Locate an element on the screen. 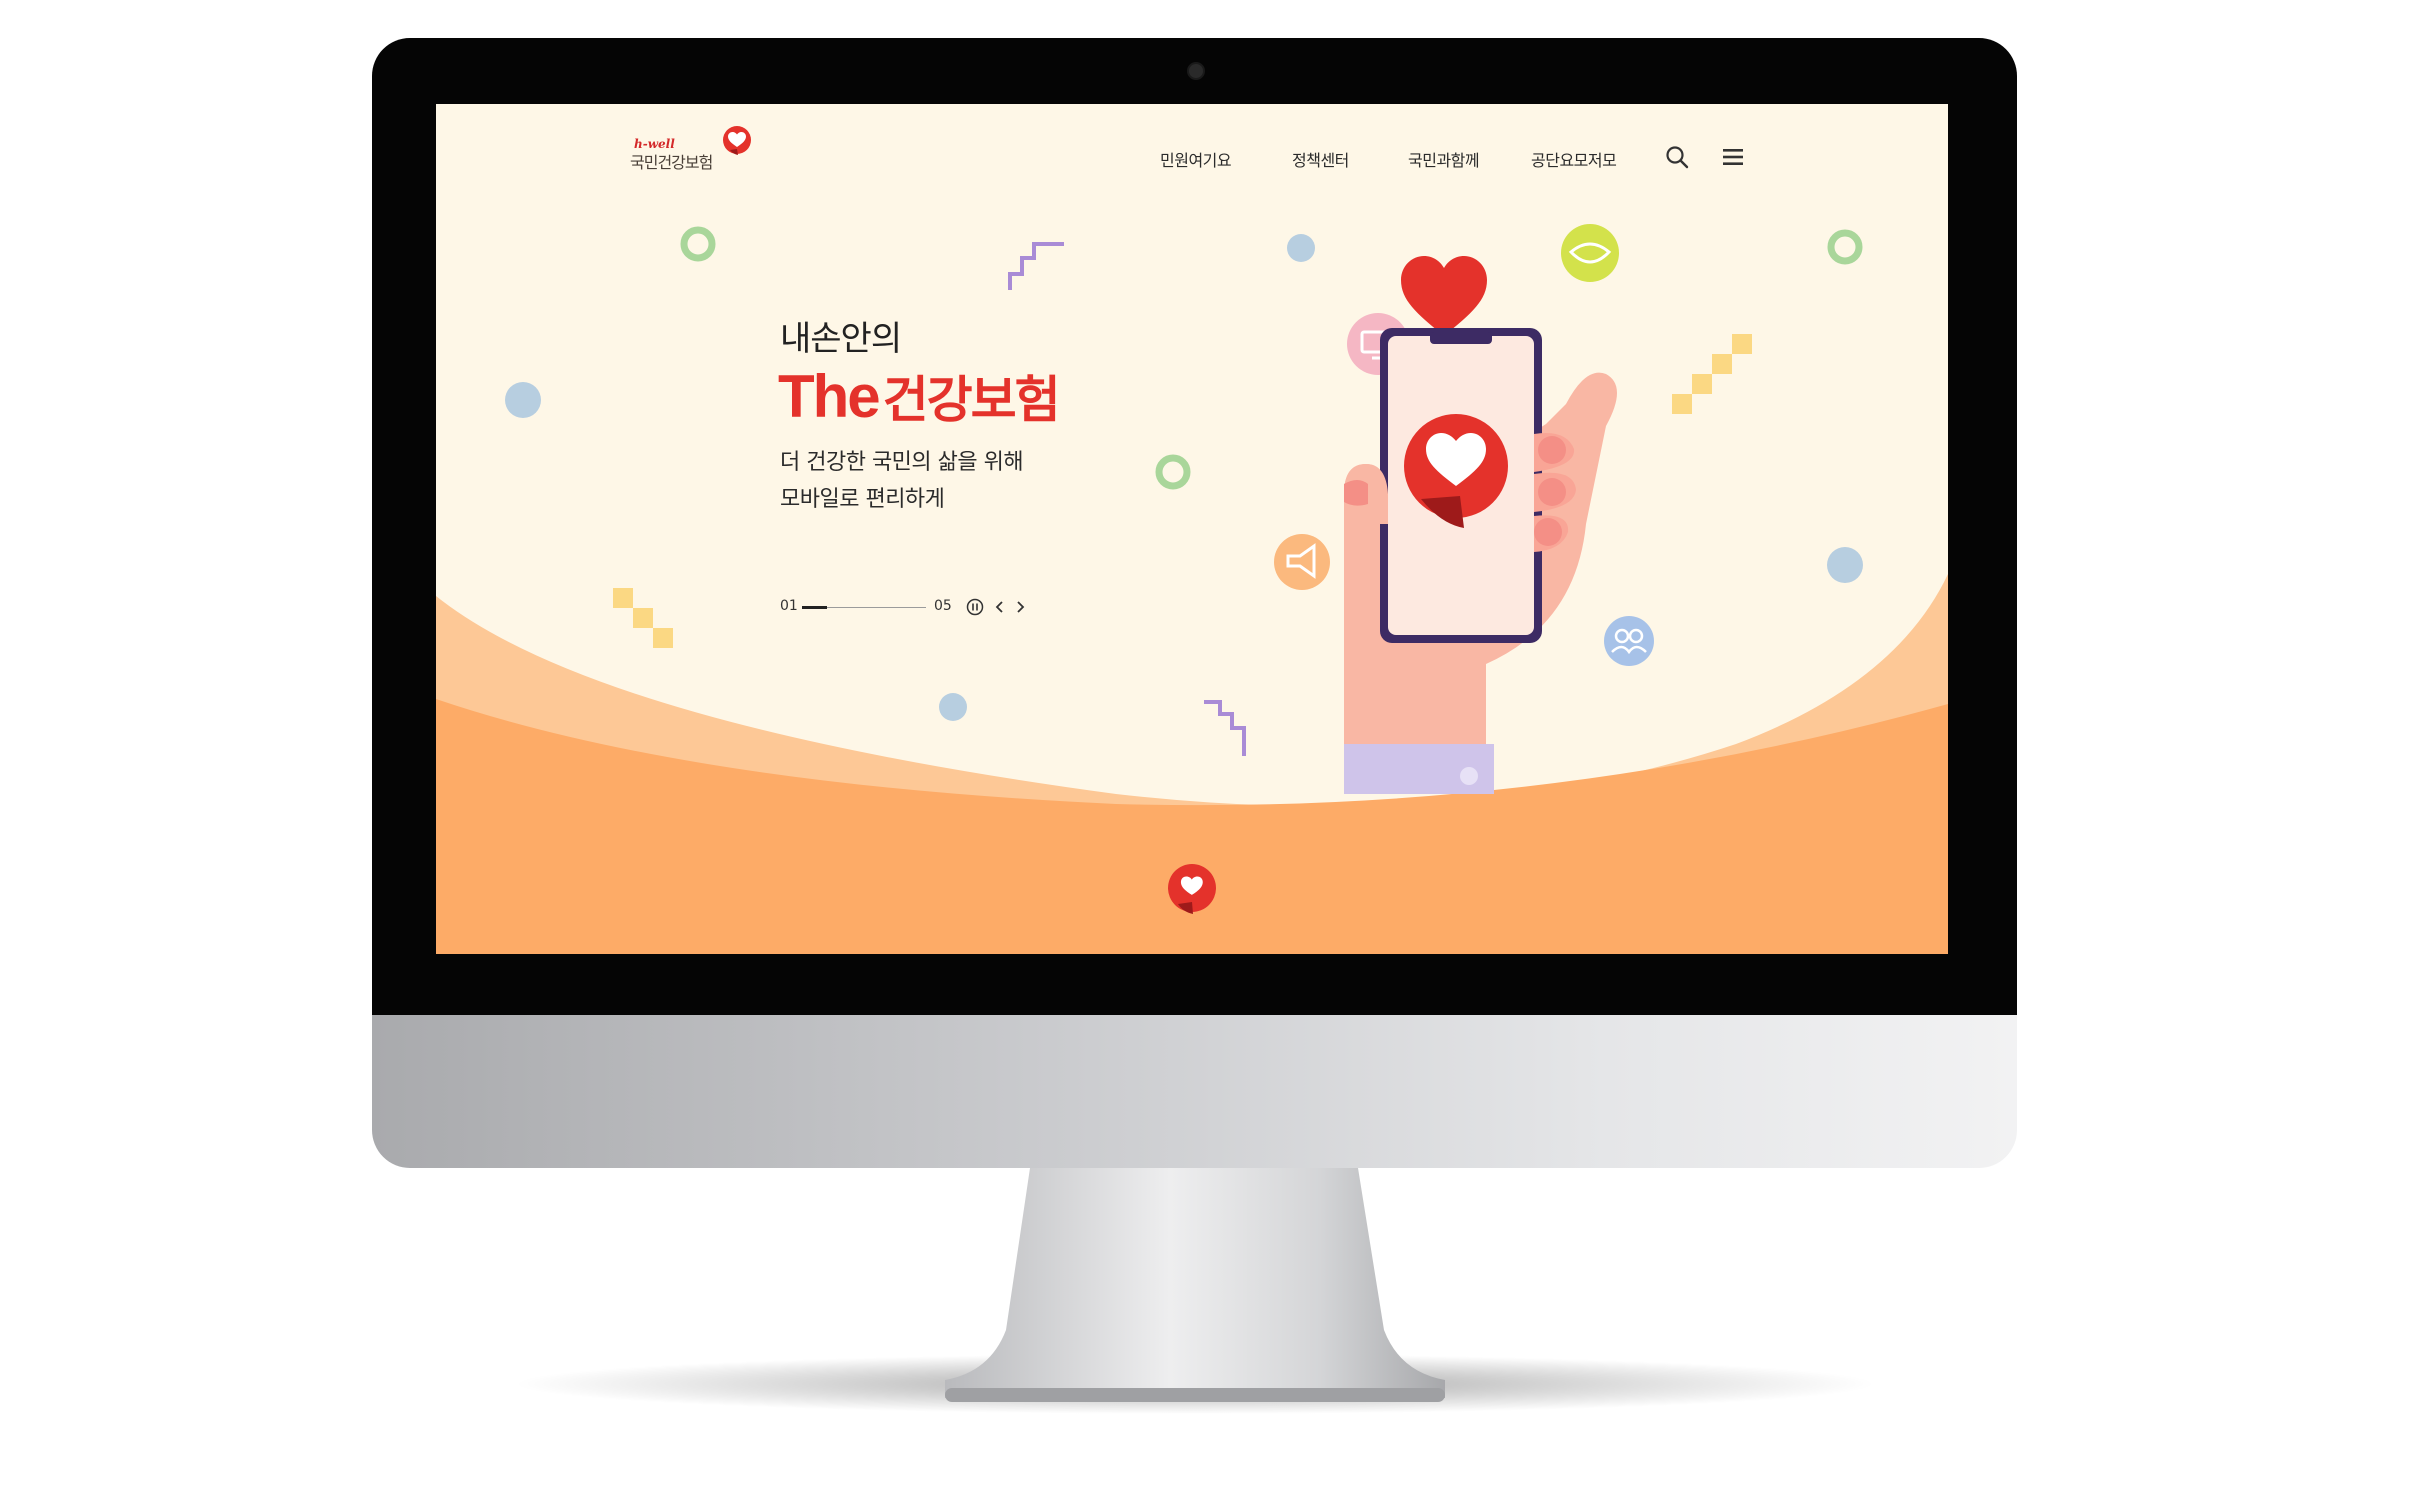 Image resolution: width=2412 pixels, height=1500 pixels. megaphone-icon is located at coordinates (1302, 562).